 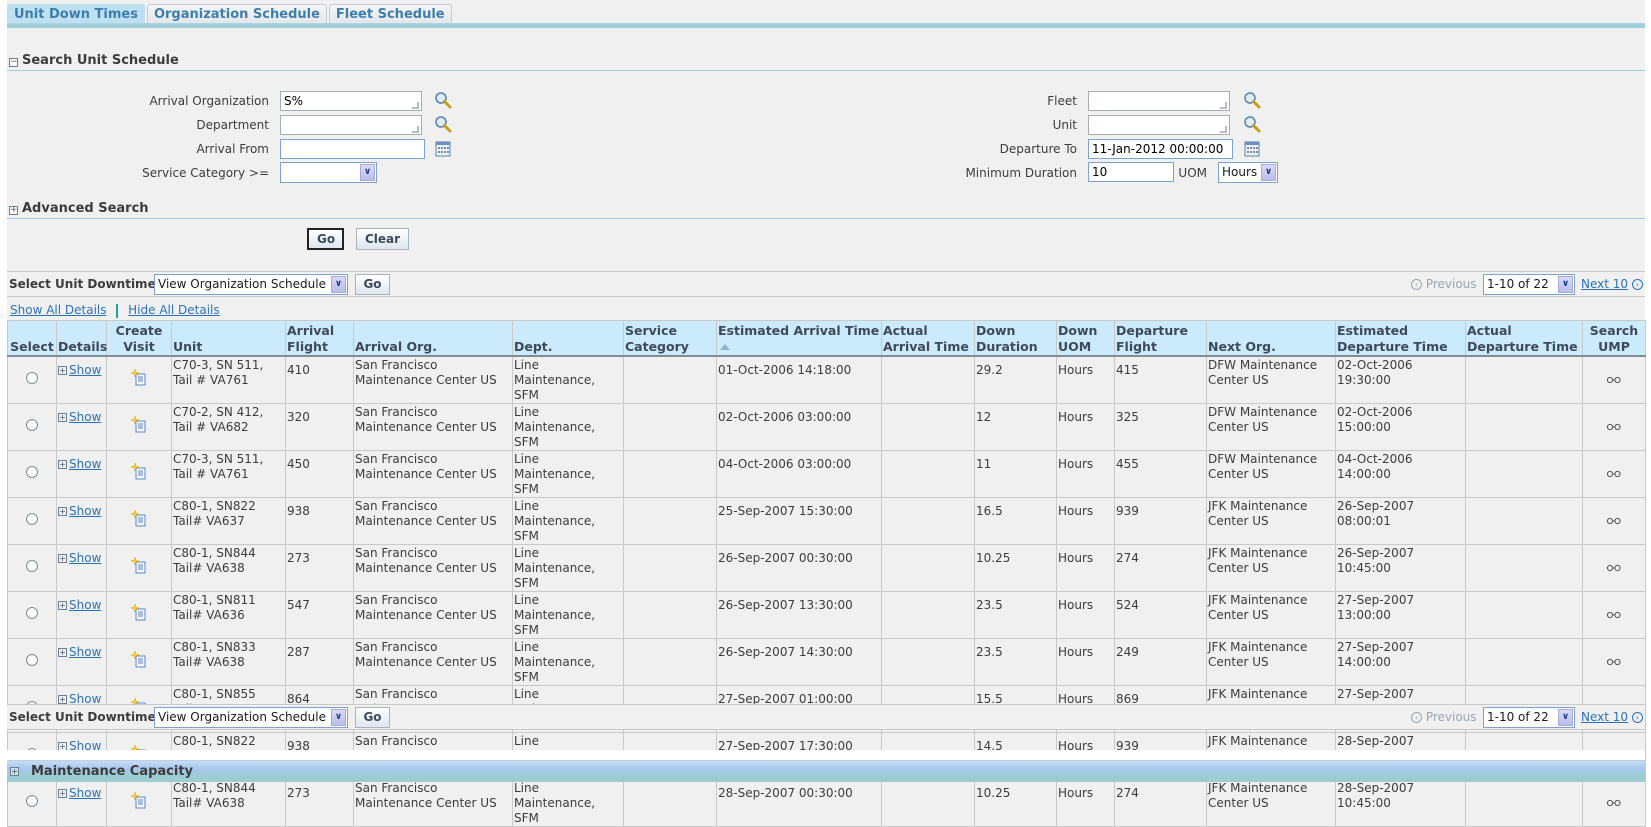 What do you see at coordinates (372, 284) in the screenshot?
I see `results-go-button-top: Go` at bounding box center [372, 284].